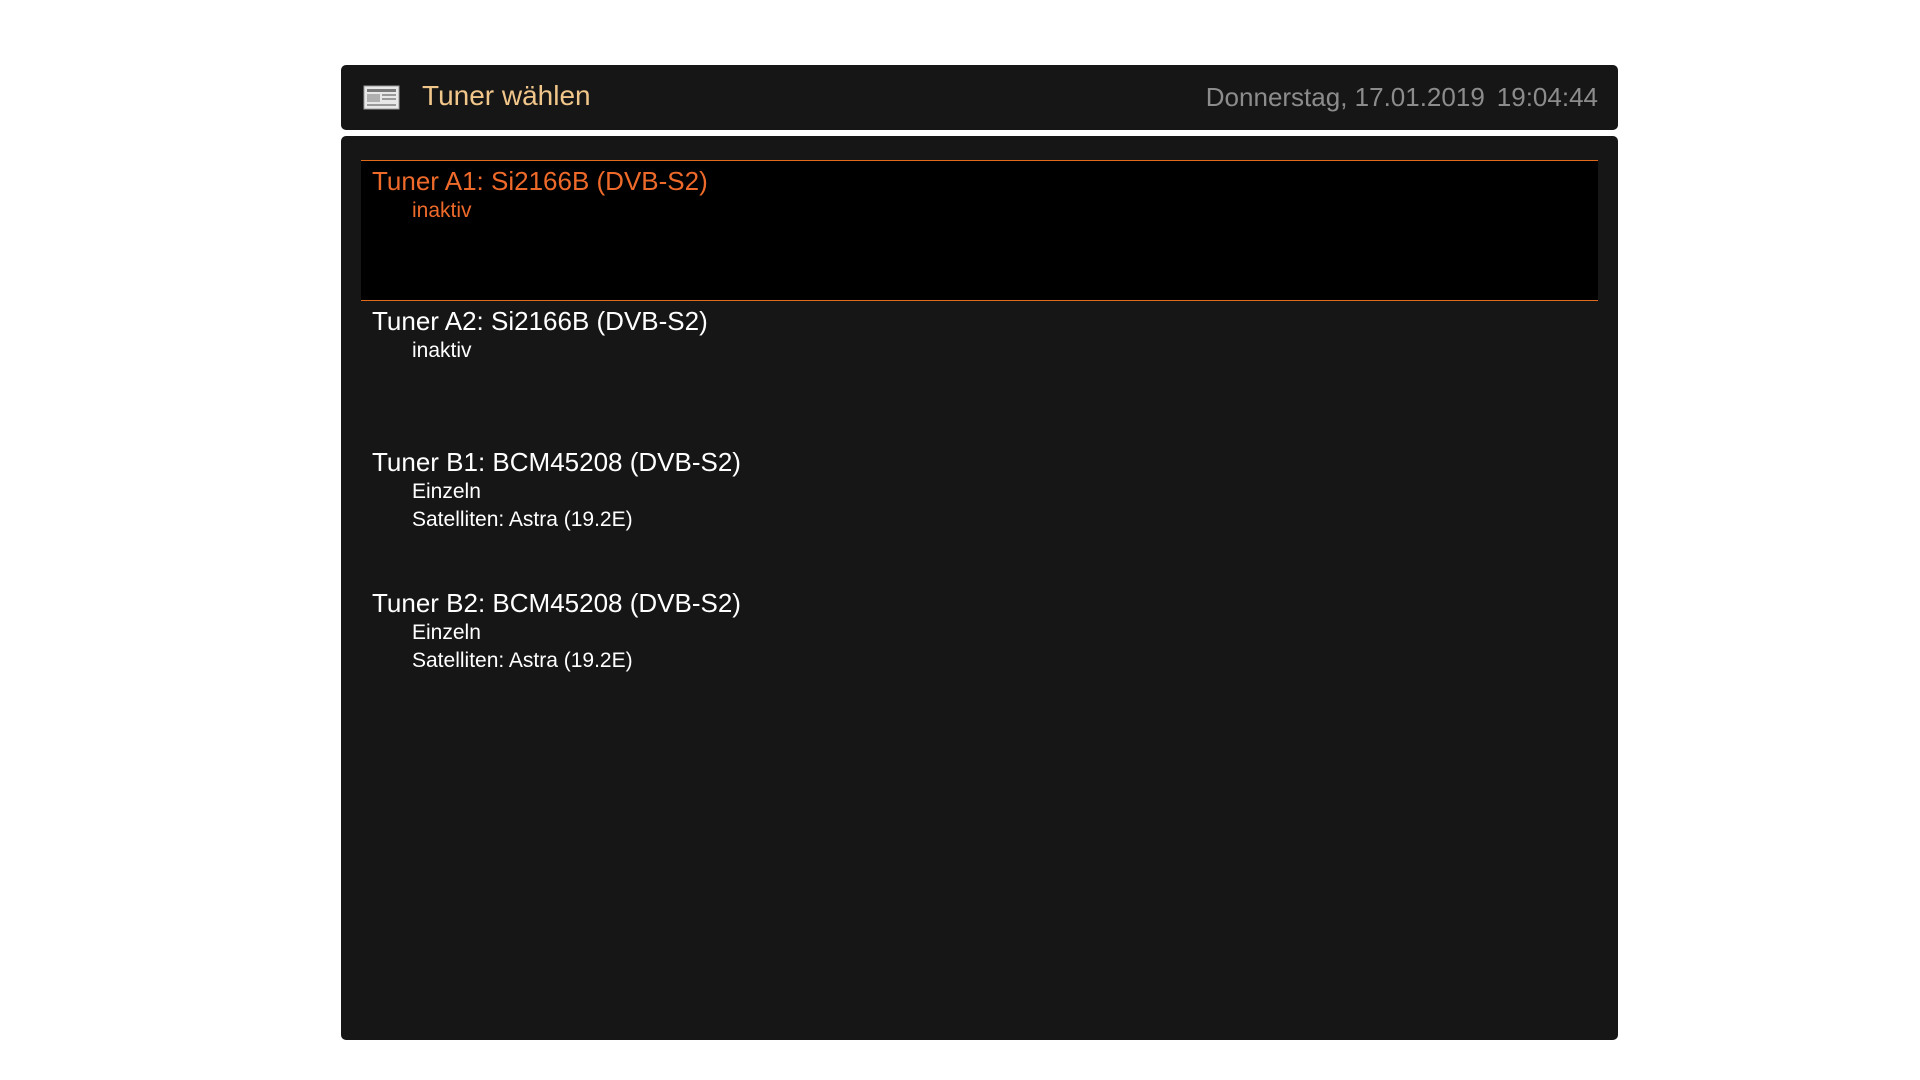 This screenshot has height=1080, width=1920. What do you see at coordinates (1547, 97) in the screenshot?
I see `time-label: 19:04:44` at bounding box center [1547, 97].